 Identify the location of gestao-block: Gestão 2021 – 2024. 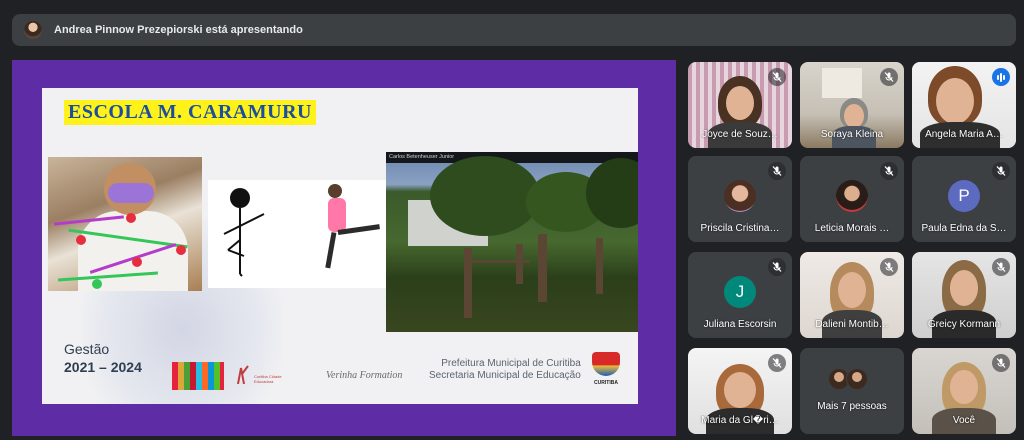
(103, 358).